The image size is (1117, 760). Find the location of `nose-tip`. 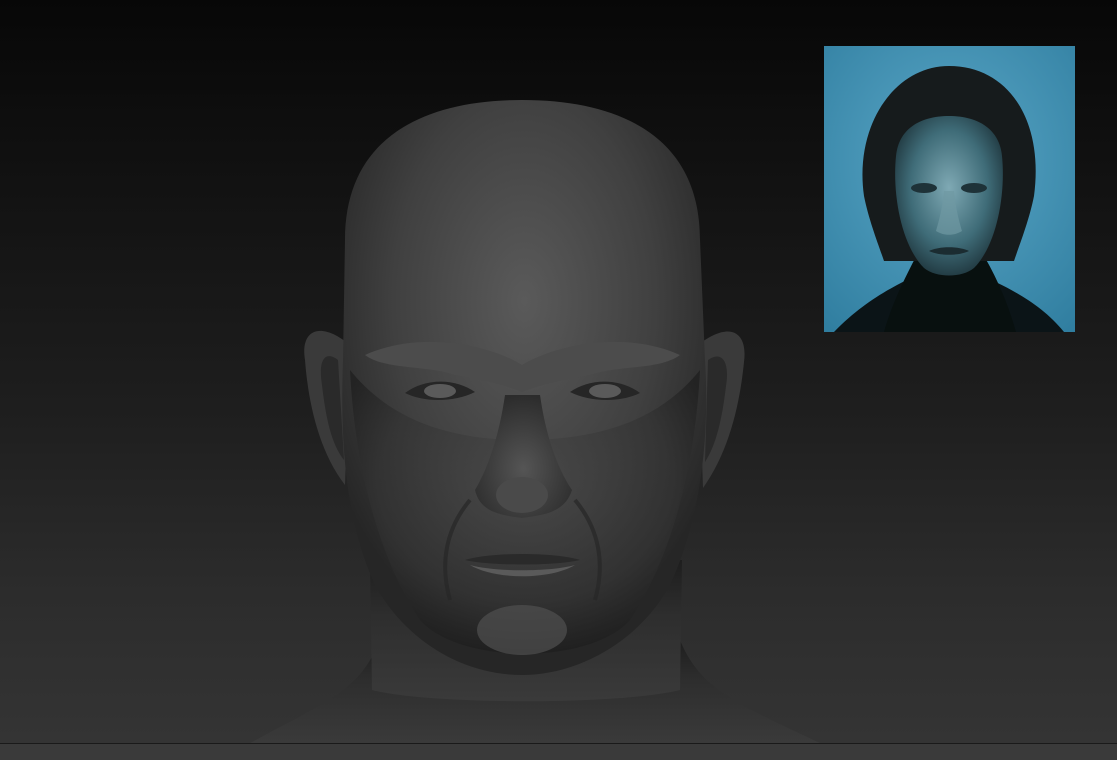

nose-tip is located at coordinates (522, 495).